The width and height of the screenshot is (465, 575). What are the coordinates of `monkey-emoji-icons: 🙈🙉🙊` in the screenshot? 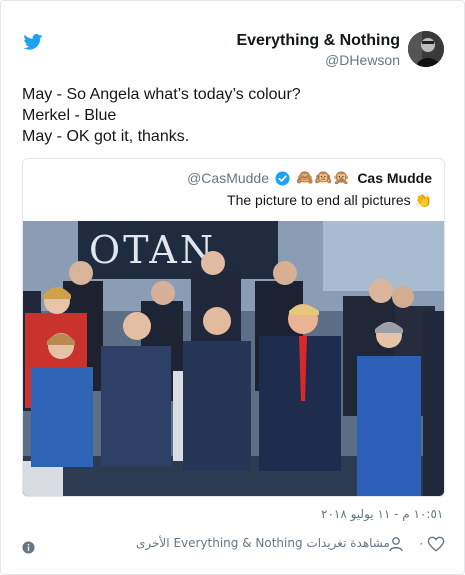 It's located at (324, 178).